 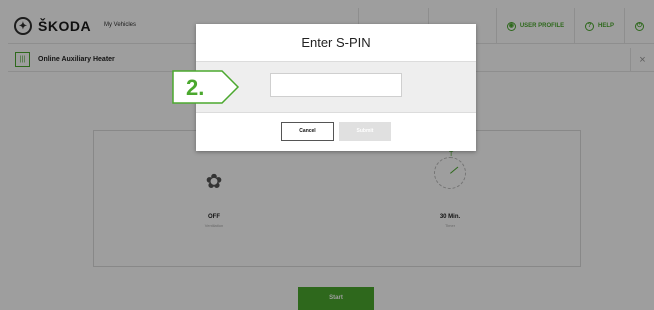 I want to click on cancel-button: Cancel, so click(x=307, y=131).